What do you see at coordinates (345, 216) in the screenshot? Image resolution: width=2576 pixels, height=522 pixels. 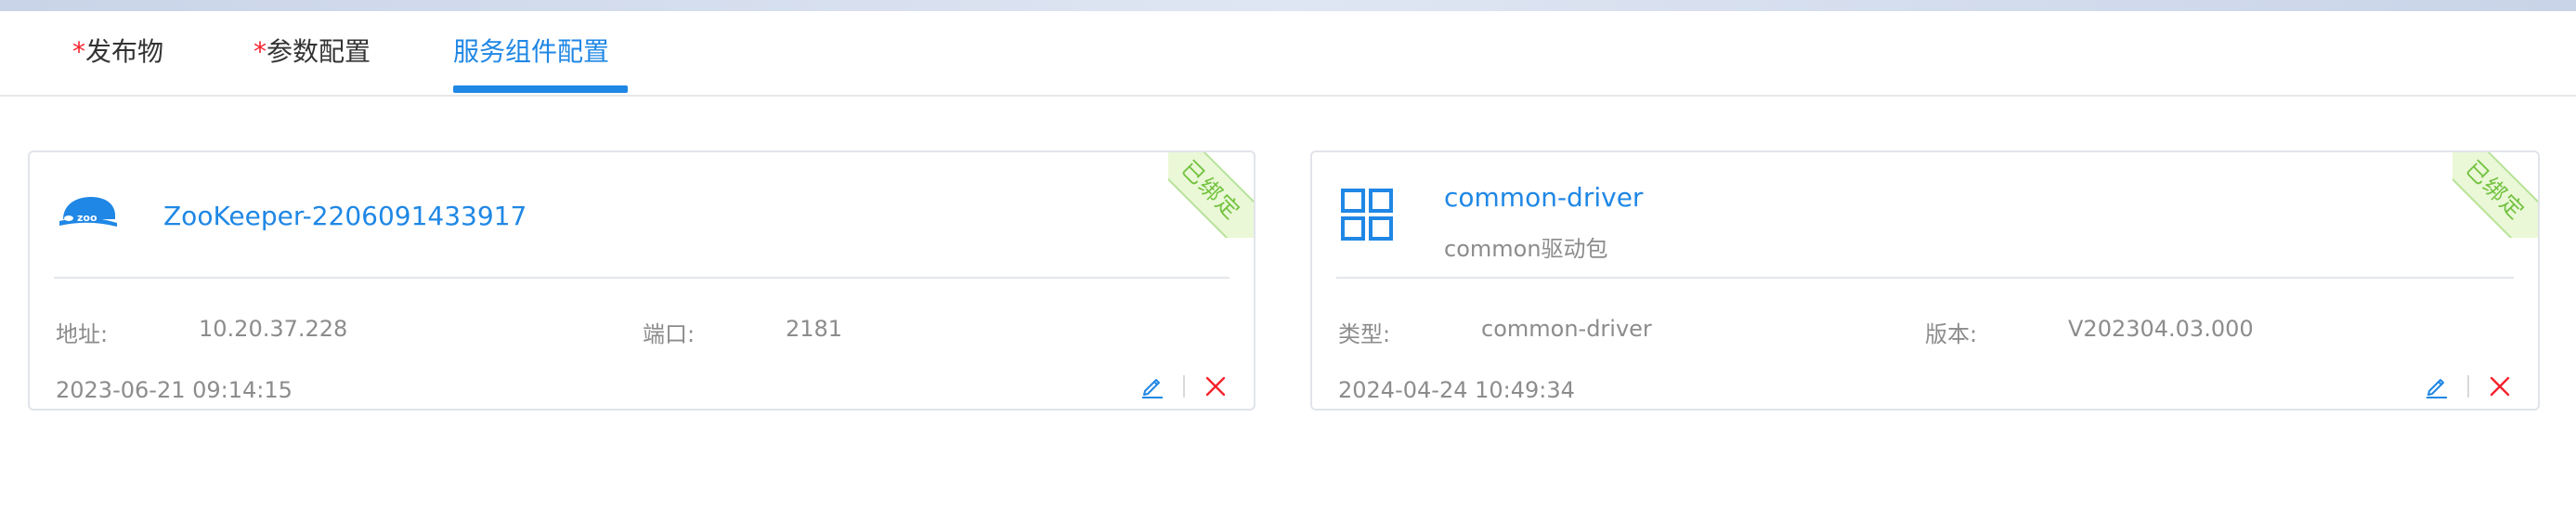 I see `card-title-link: ZooKeeper-2206091433917` at bounding box center [345, 216].